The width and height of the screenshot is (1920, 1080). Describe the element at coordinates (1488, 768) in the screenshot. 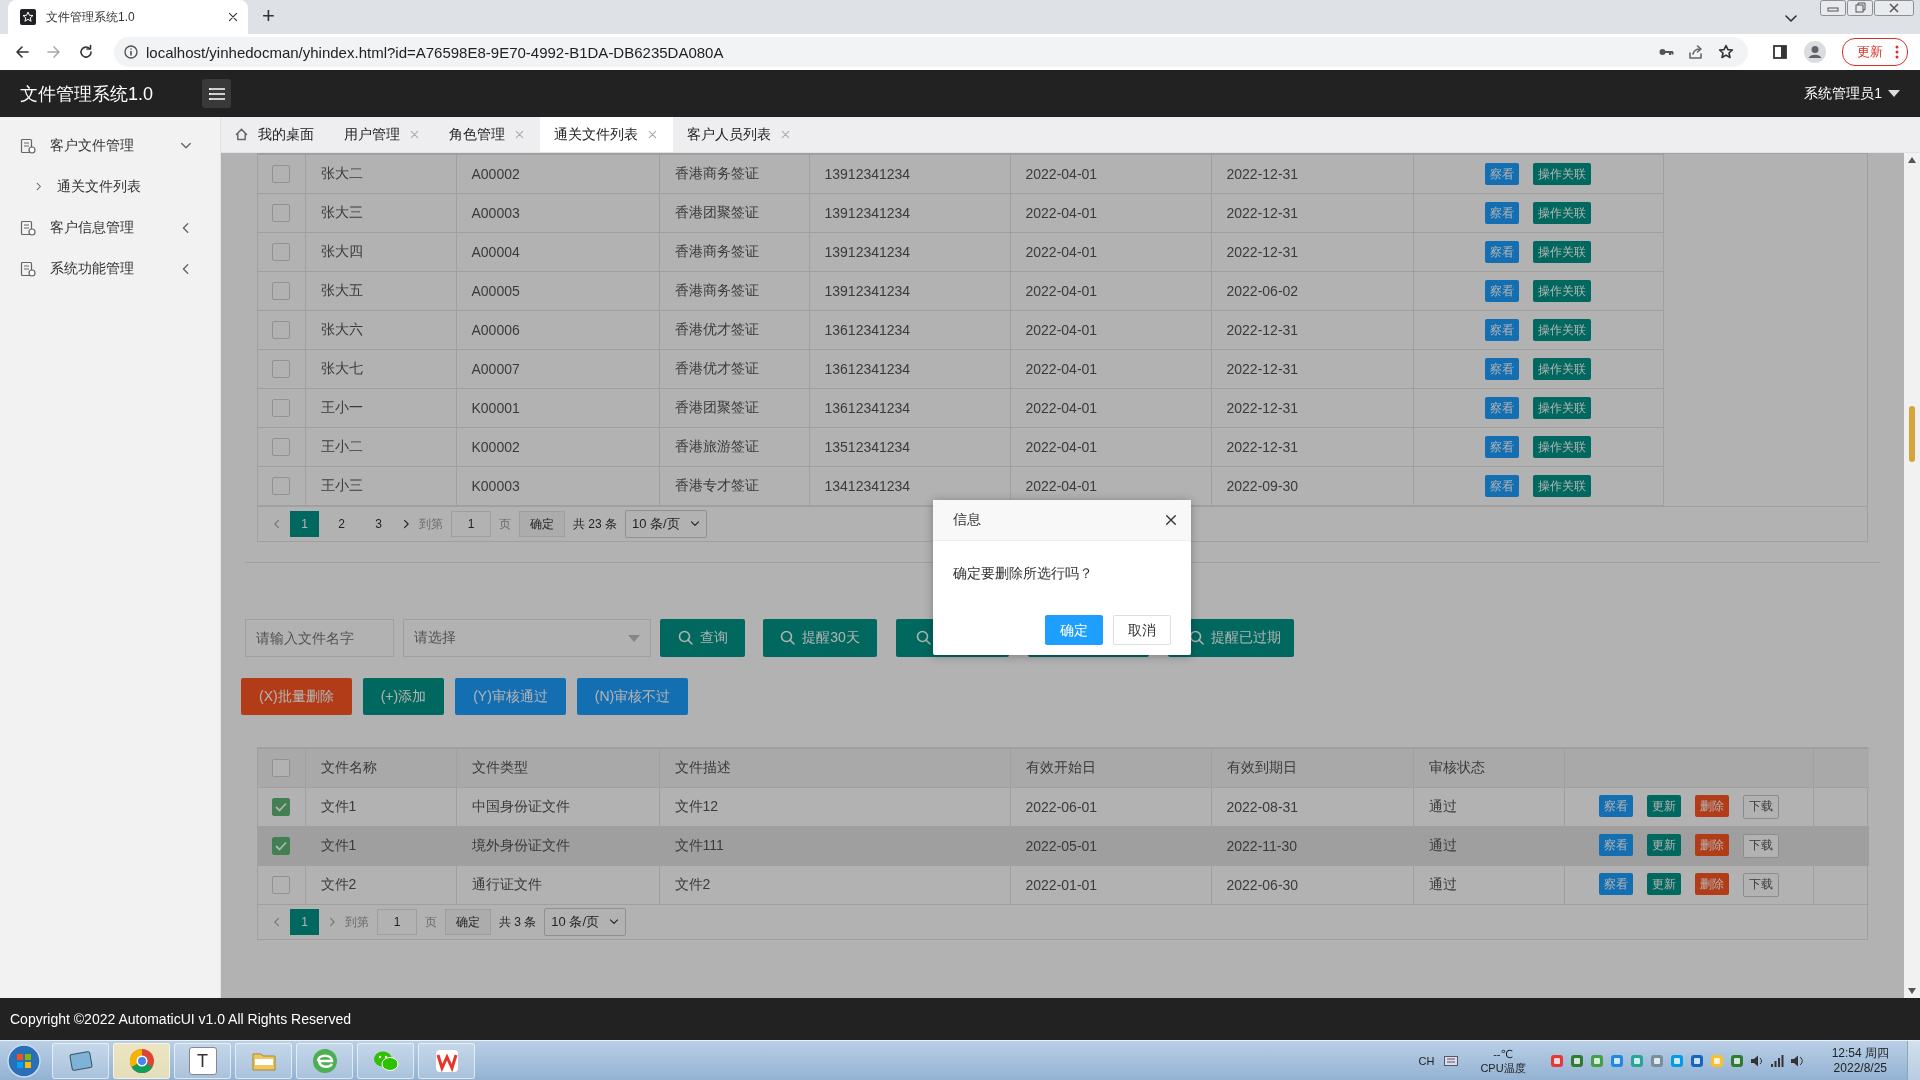

I see `column-header: 审核状态` at that location.